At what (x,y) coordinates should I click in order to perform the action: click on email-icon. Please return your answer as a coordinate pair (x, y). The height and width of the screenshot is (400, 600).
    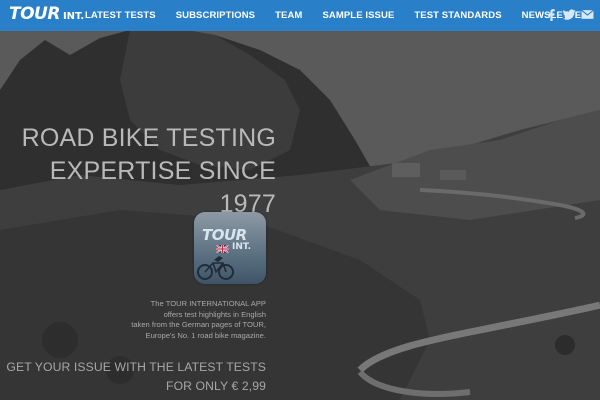
    Looking at the image, I should click on (587, 14).